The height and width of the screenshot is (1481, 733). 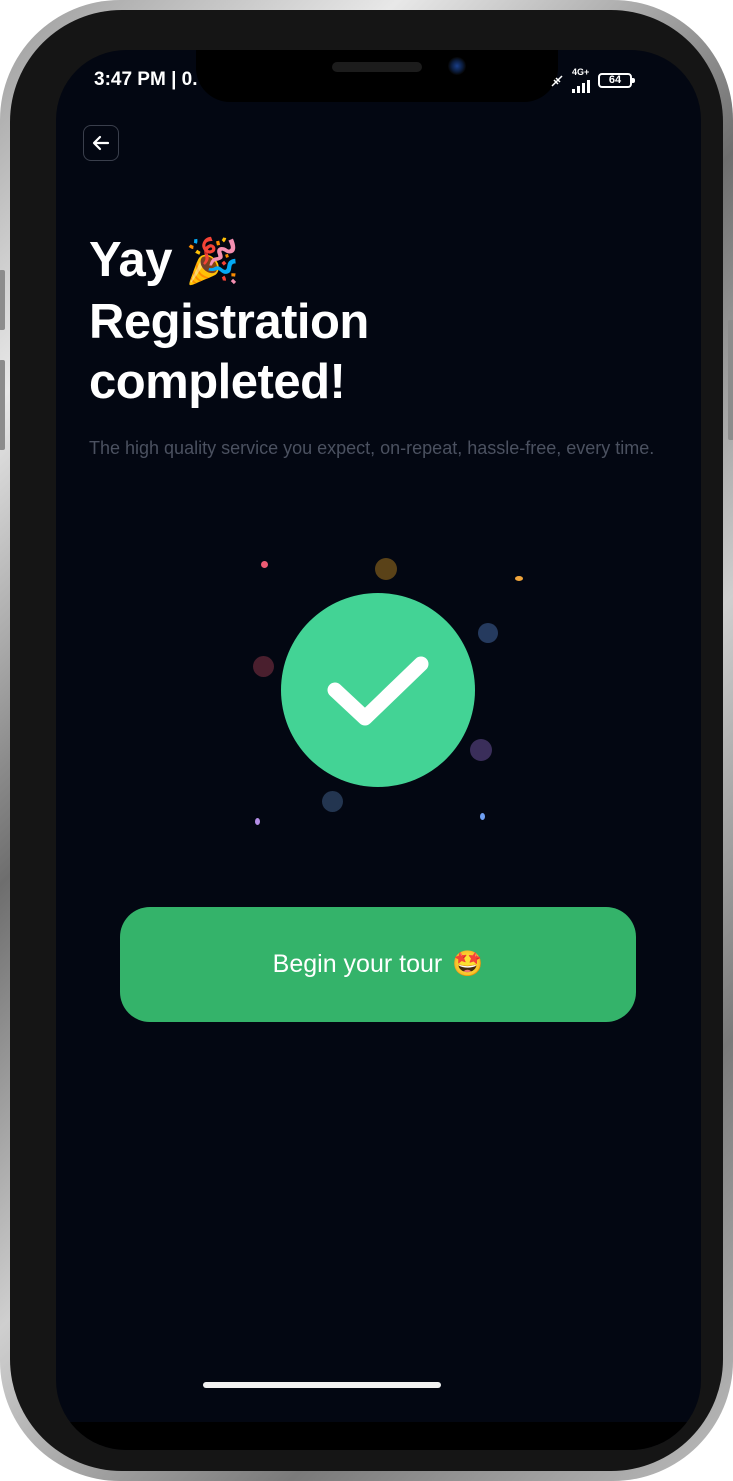 I want to click on status-icons: 4G+ 64, so click(x=592, y=80).